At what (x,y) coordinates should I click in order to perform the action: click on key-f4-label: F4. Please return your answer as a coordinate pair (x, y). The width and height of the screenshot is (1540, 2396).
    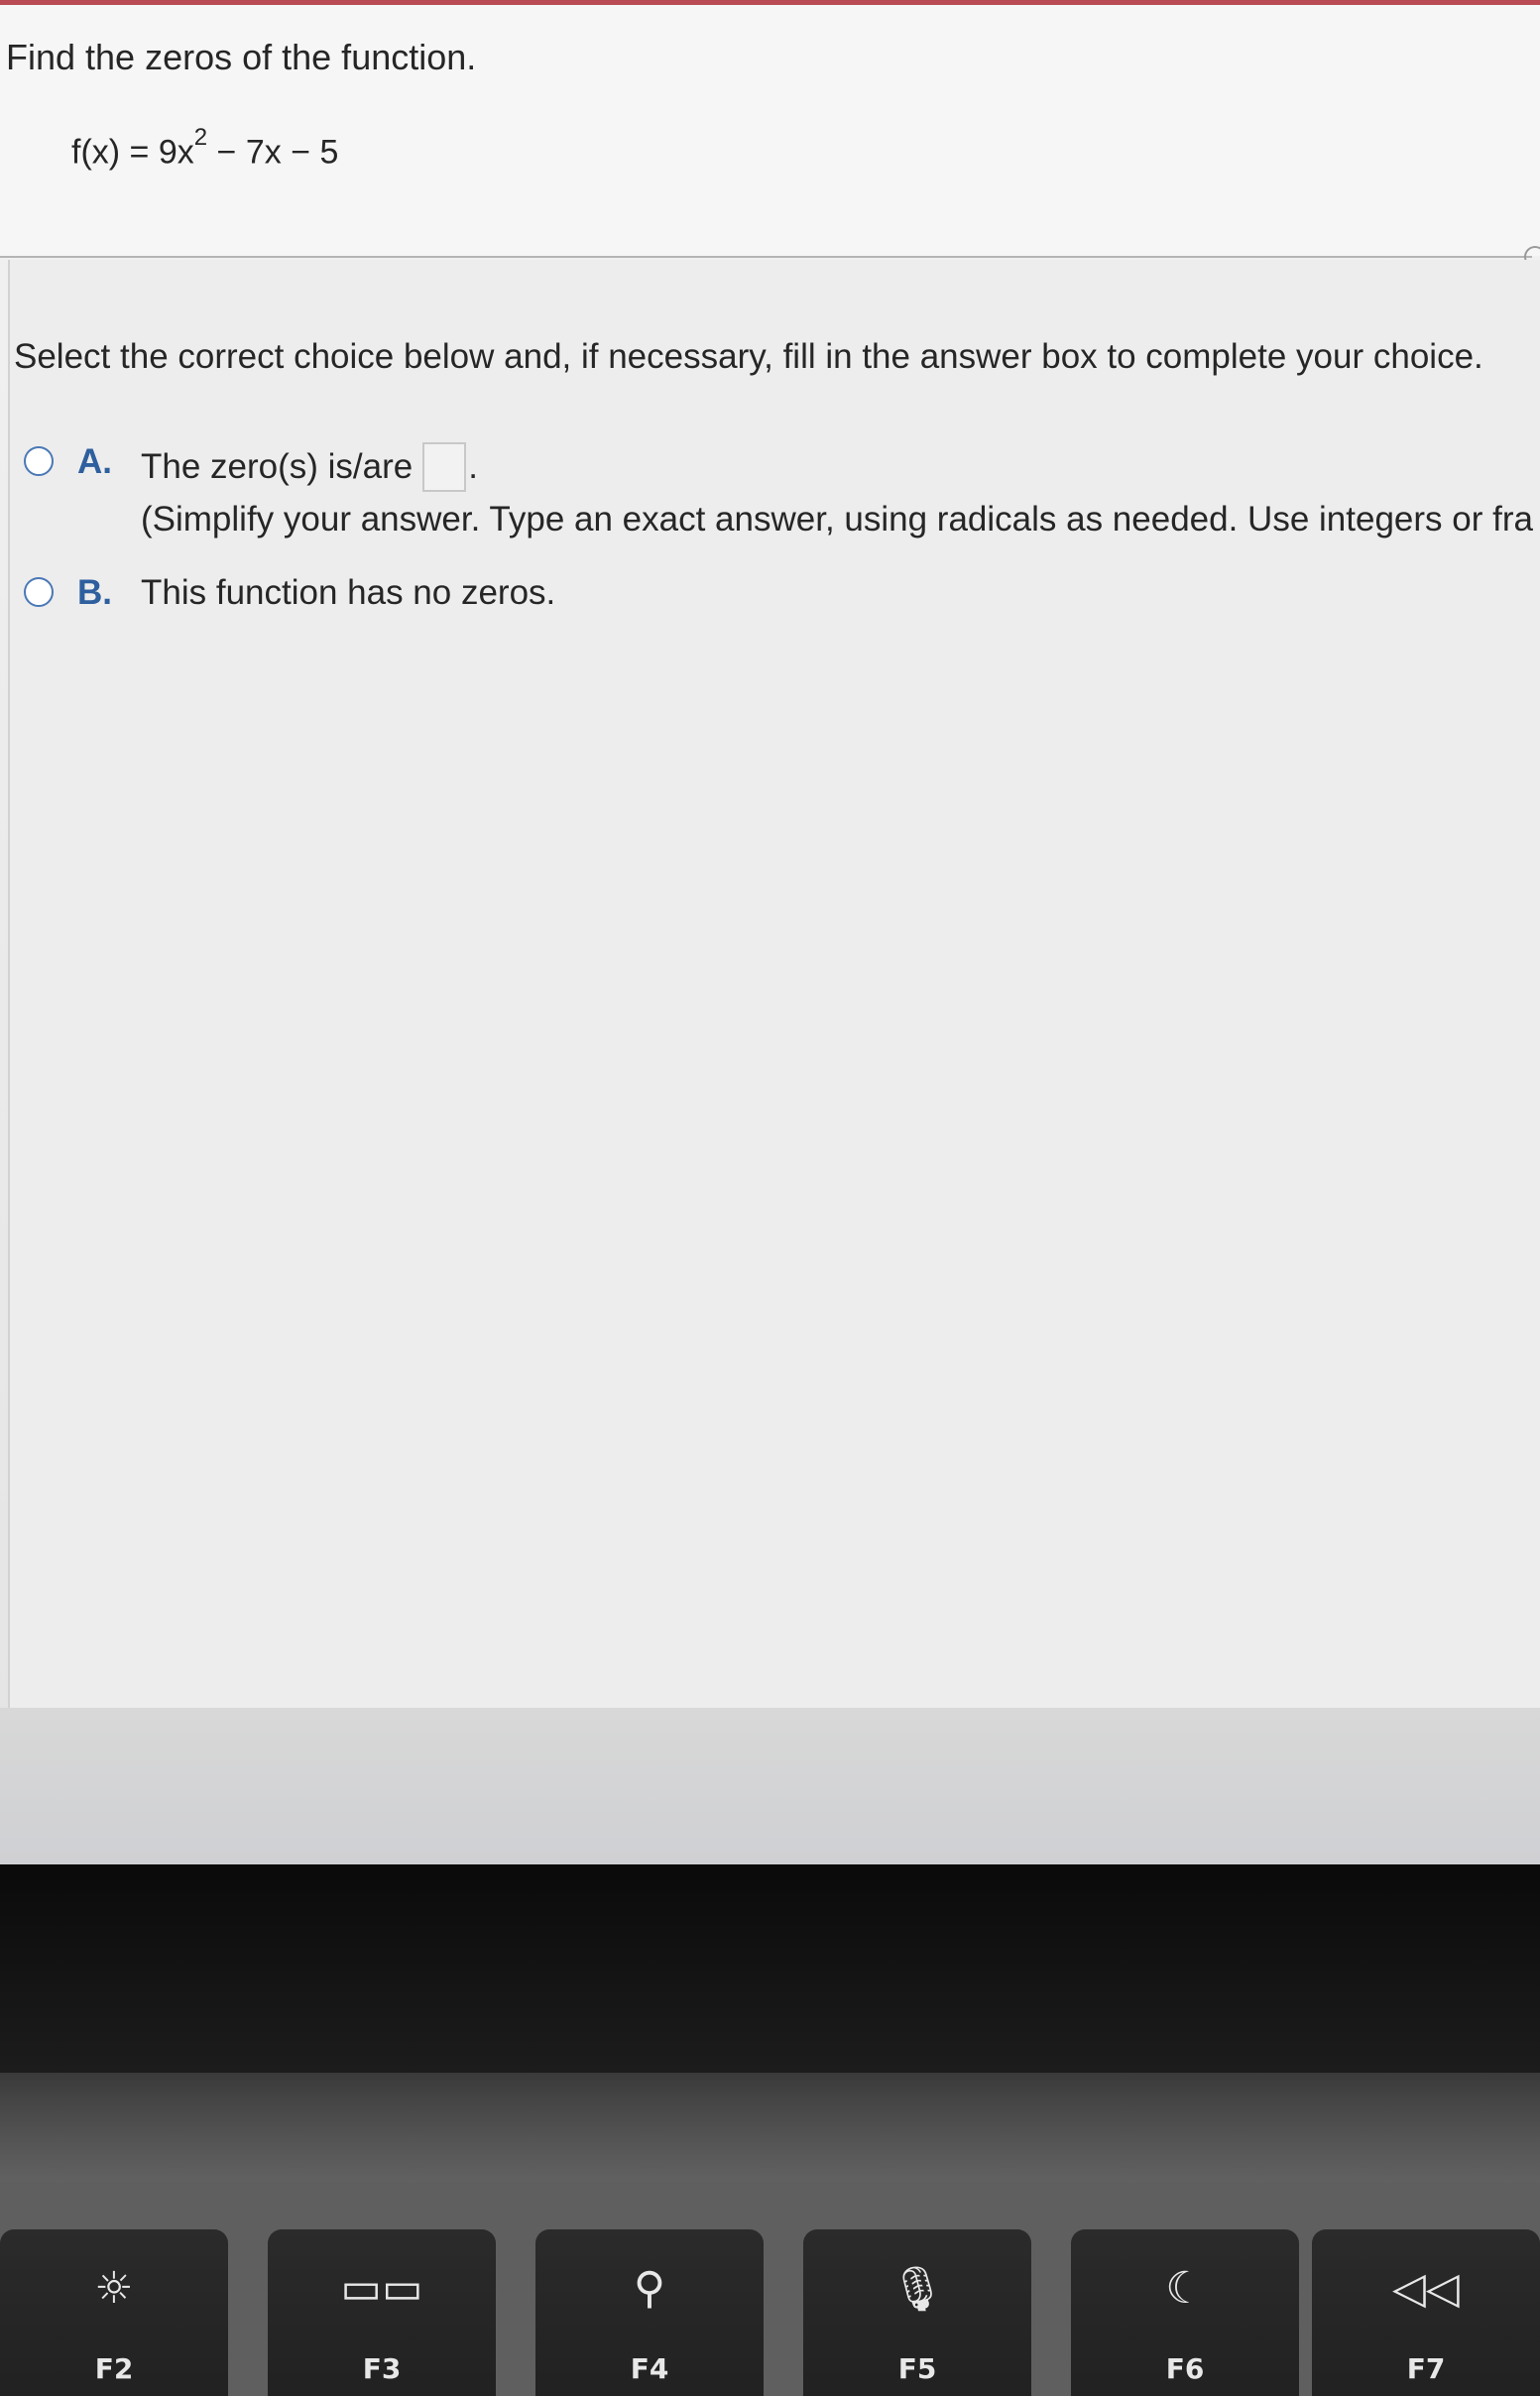
    Looking at the image, I should click on (649, 2368).